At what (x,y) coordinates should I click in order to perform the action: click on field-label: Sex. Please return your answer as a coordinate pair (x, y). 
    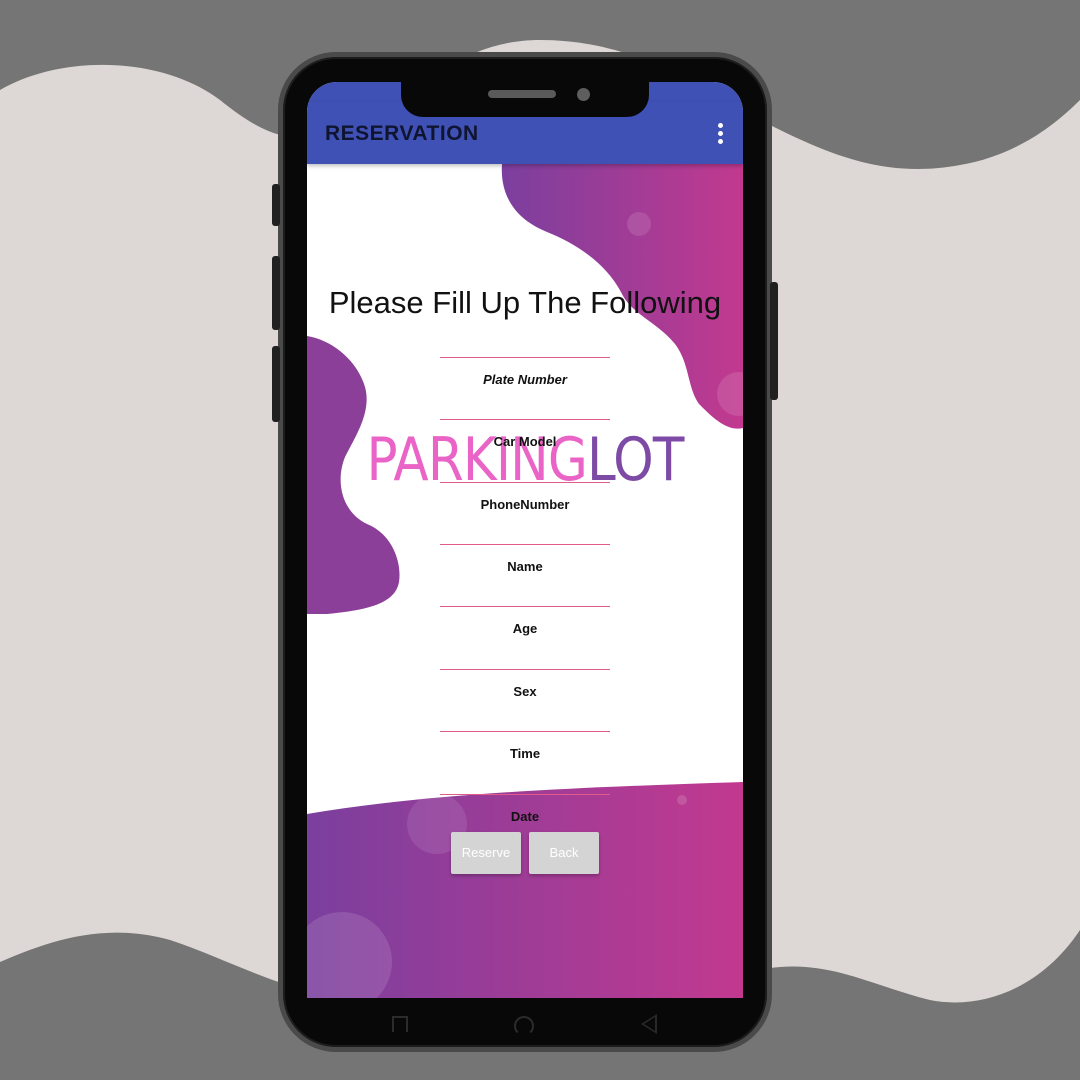
    Looking at the image, I should click on (525, 691).